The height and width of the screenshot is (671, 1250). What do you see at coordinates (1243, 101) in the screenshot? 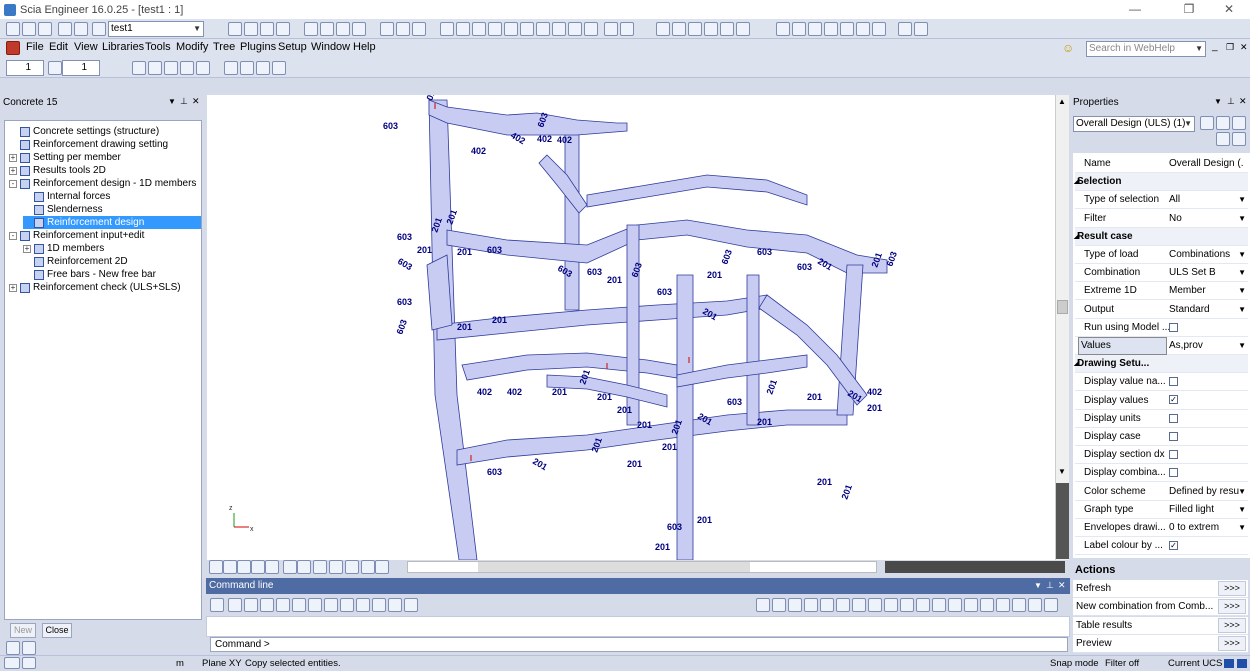
I see `close-icon: ✕` at bounding box center [1243, 101].